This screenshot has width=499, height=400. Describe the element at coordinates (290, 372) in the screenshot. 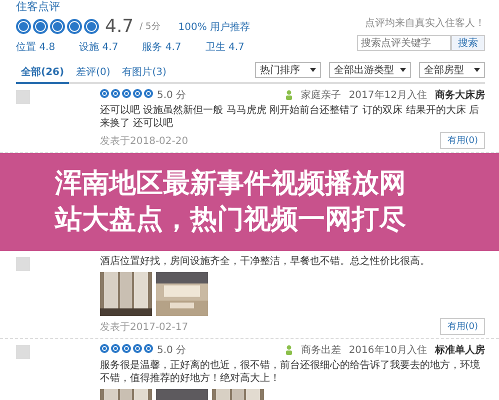

I see `review-text: 服务很是温馨，正好离的也近，很不错，前台还很细心的给告诉了我要去的地方，环境不错，值得推荐的好地方！绝对高大上！` at that location.